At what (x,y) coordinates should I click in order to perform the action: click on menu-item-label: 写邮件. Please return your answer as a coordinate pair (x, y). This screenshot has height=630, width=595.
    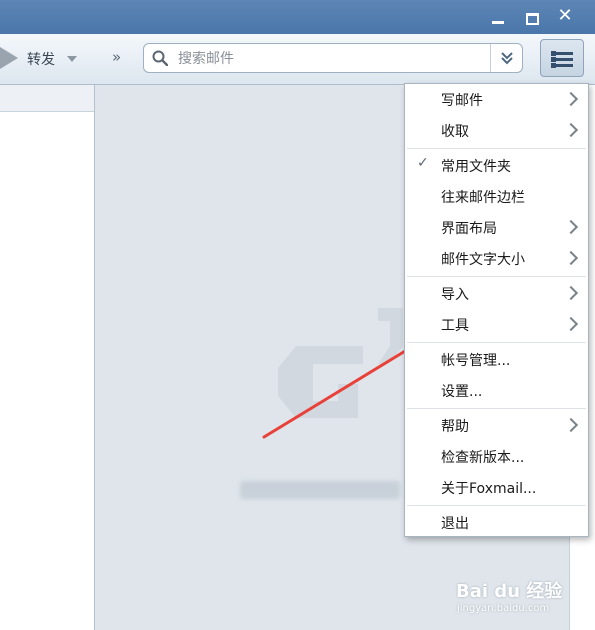
    Looking at the image, I should click on (462, 101).